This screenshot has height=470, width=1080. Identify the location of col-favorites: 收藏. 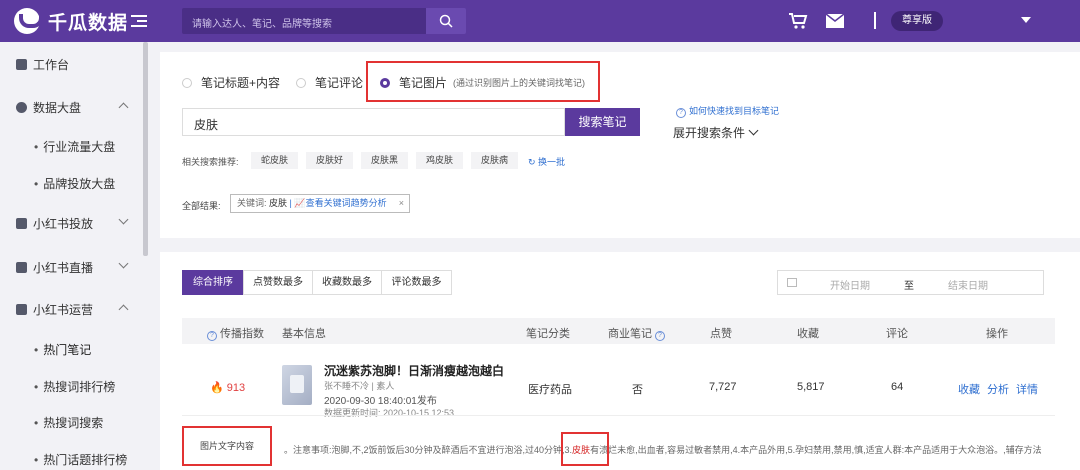
(808, 333).